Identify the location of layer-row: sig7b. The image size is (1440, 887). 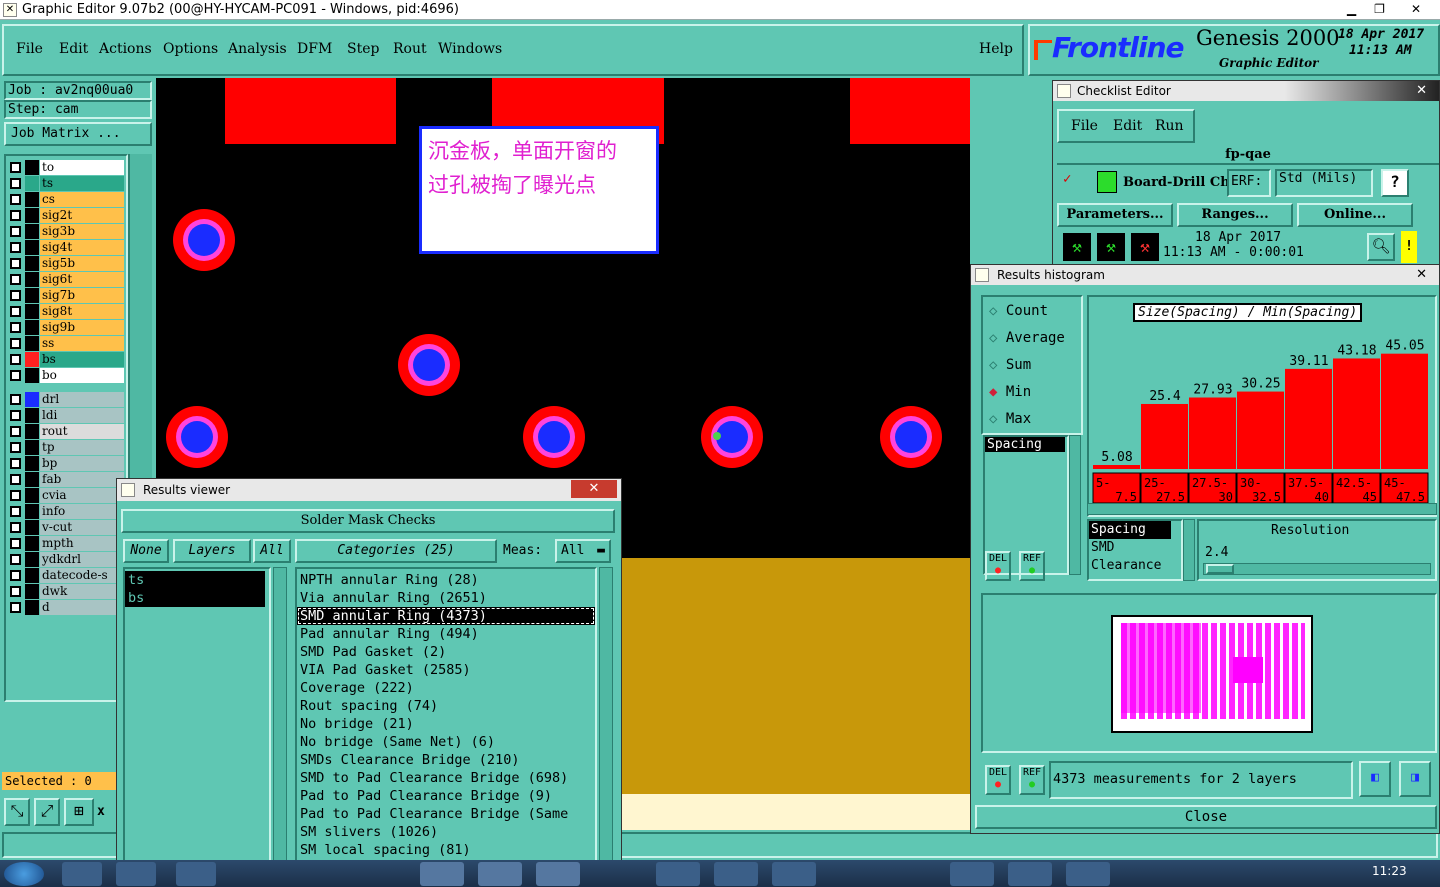
(66, 295).